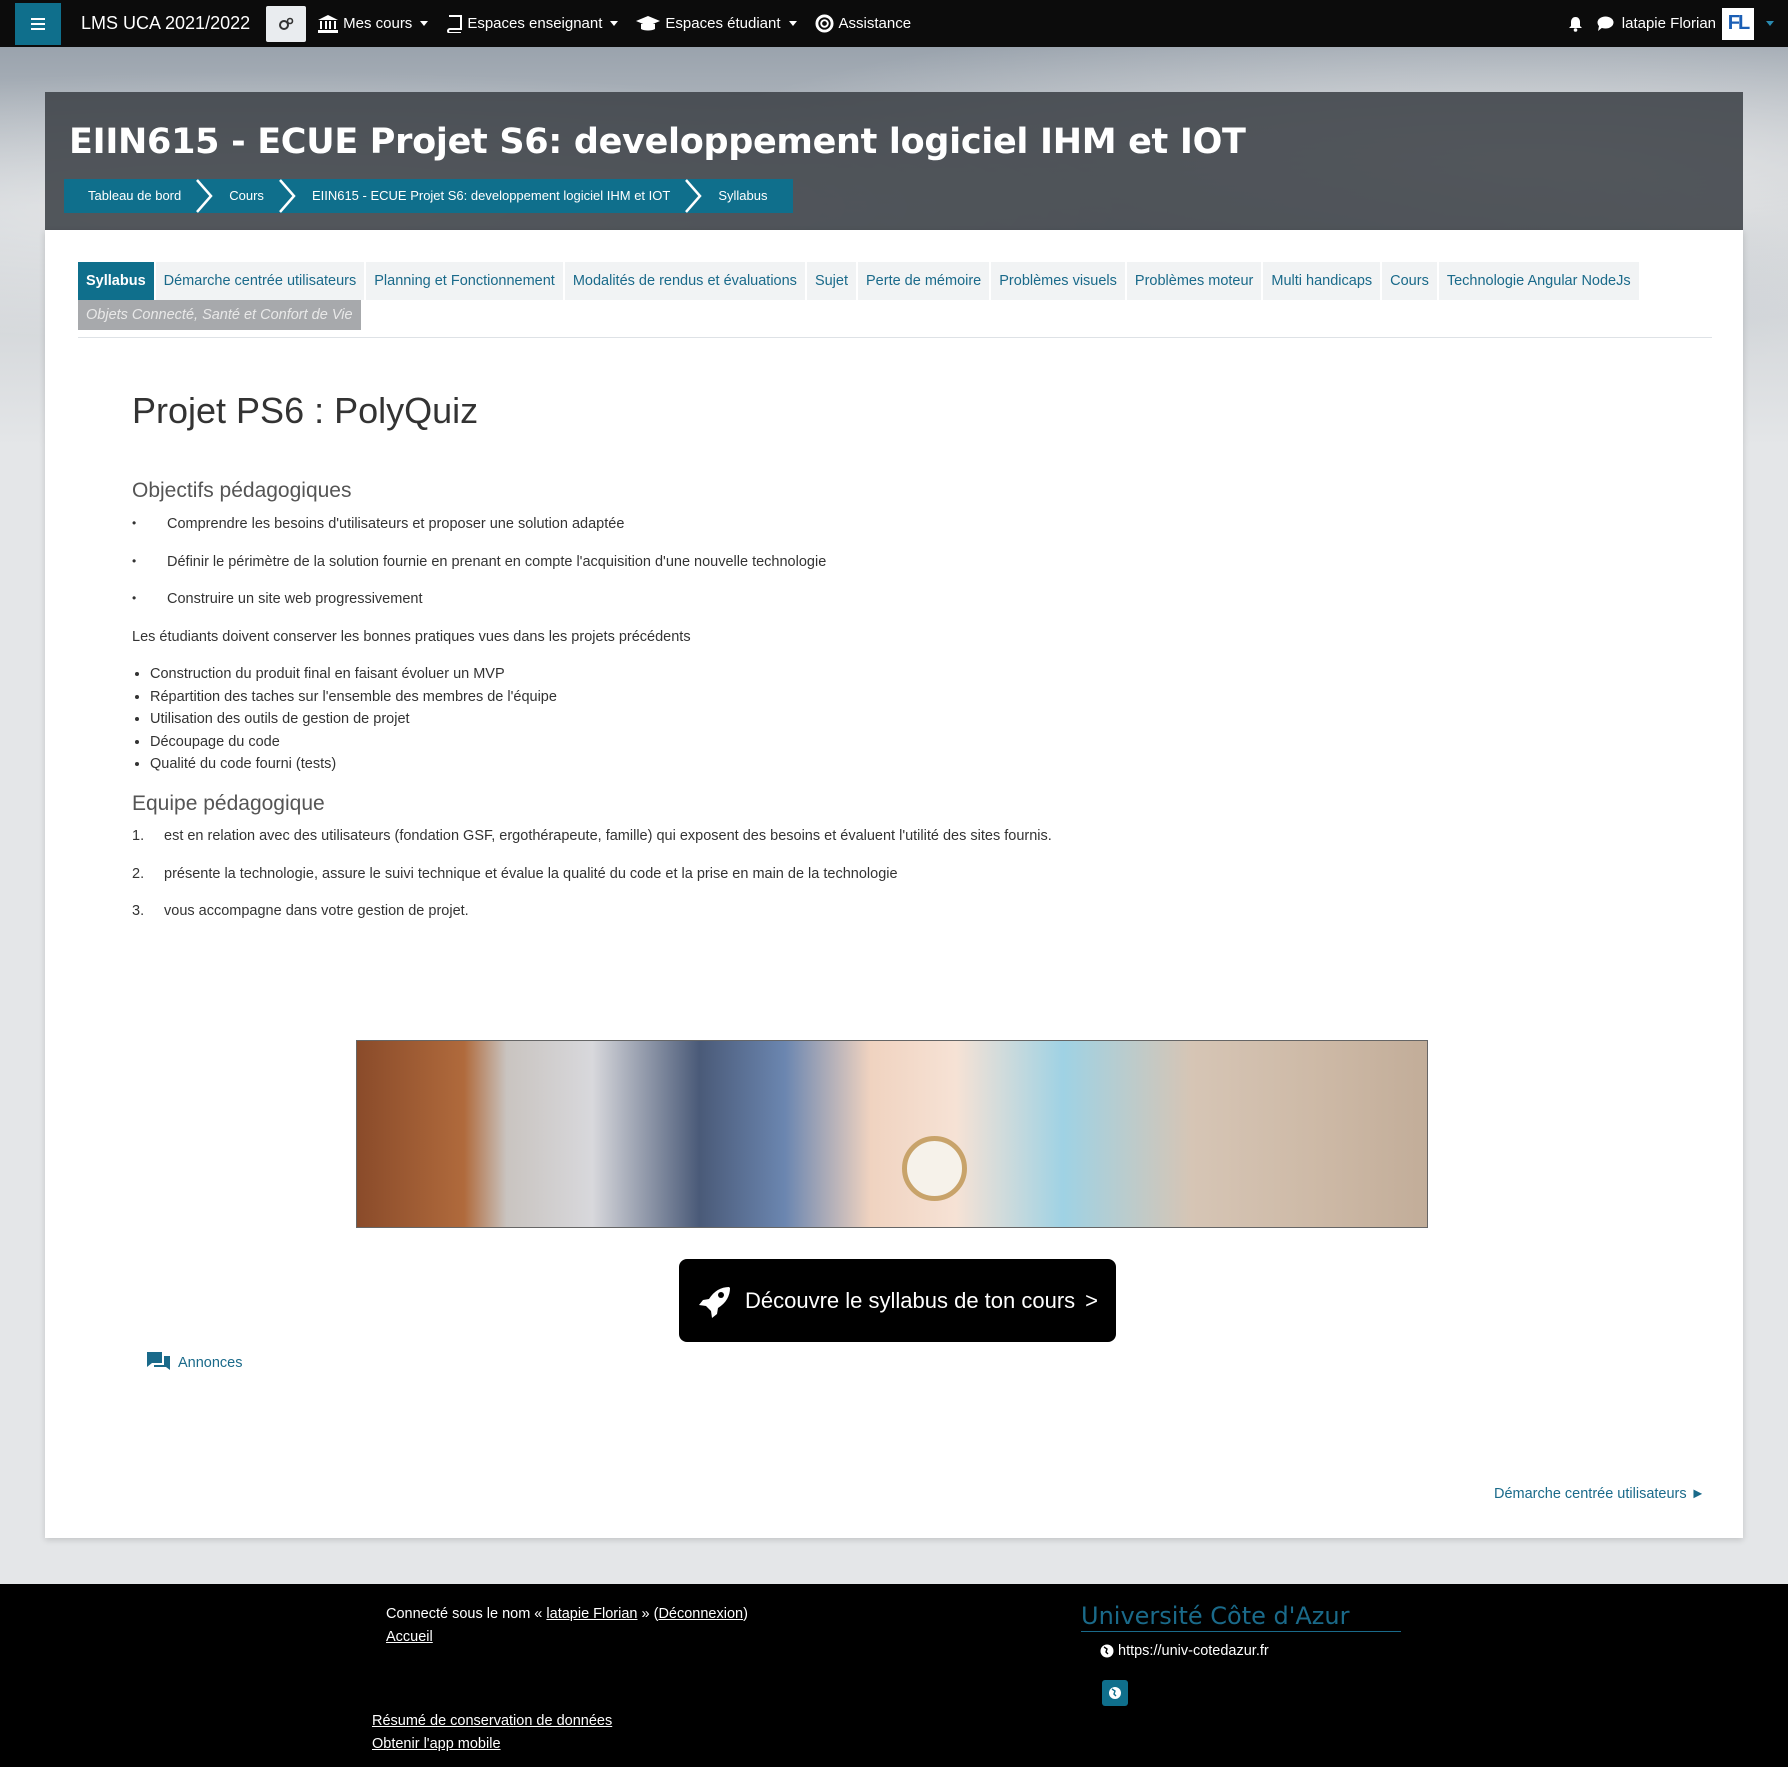 The height and width of the screenshot is (1767, 1788). Describe the element at coordinates (1539, 281) in the screenshot. I see `tab-technologie: Technologie Angular NodeJs` at that location.